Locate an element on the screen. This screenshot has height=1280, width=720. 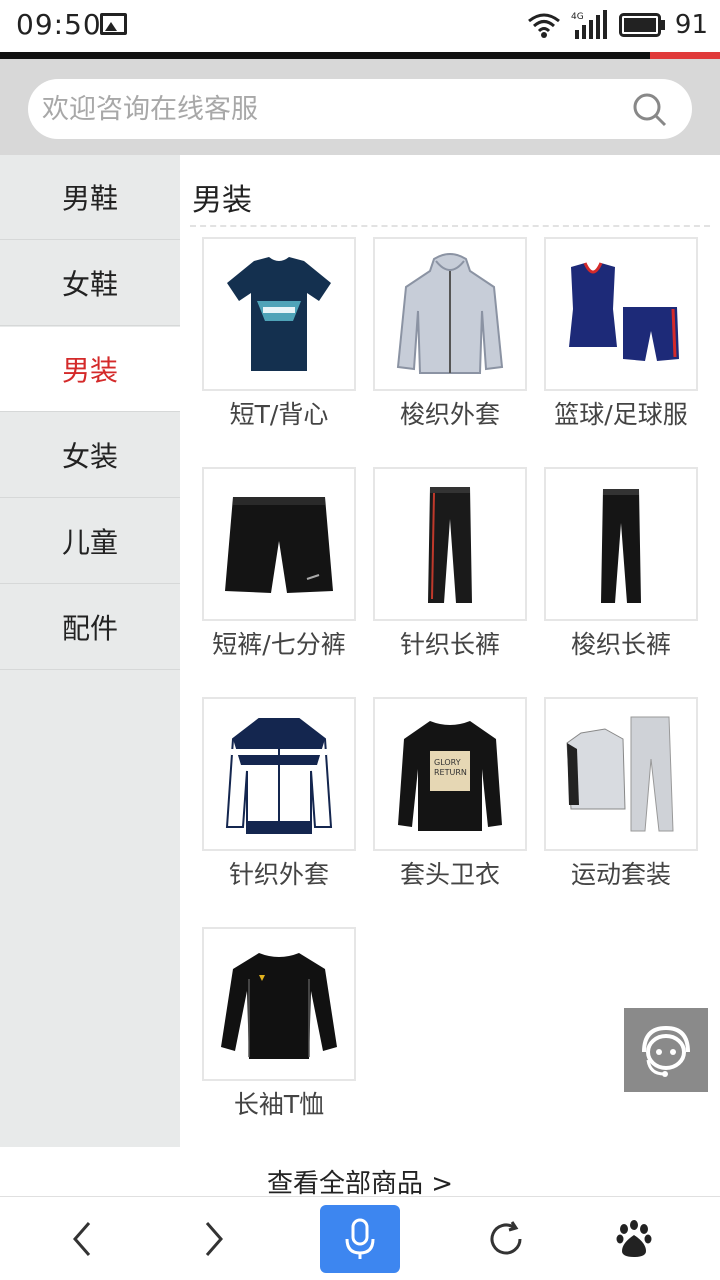
forward-button is located at coordinates (214, 1238).